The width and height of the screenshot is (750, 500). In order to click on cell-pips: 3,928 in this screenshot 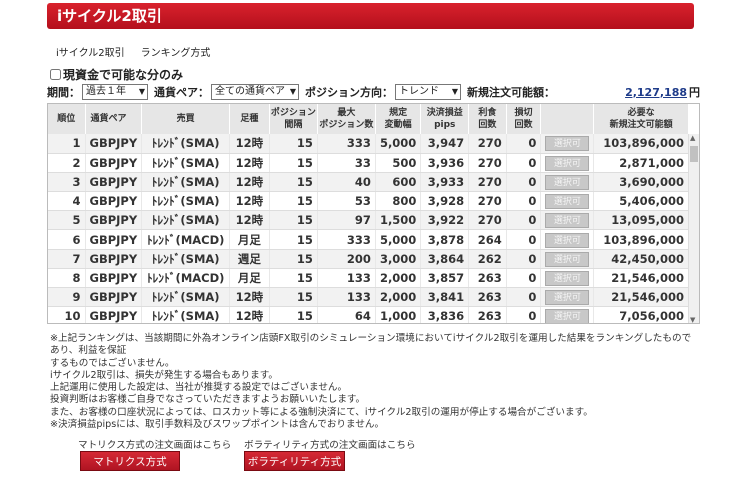, I will do `click(445, 201)`.